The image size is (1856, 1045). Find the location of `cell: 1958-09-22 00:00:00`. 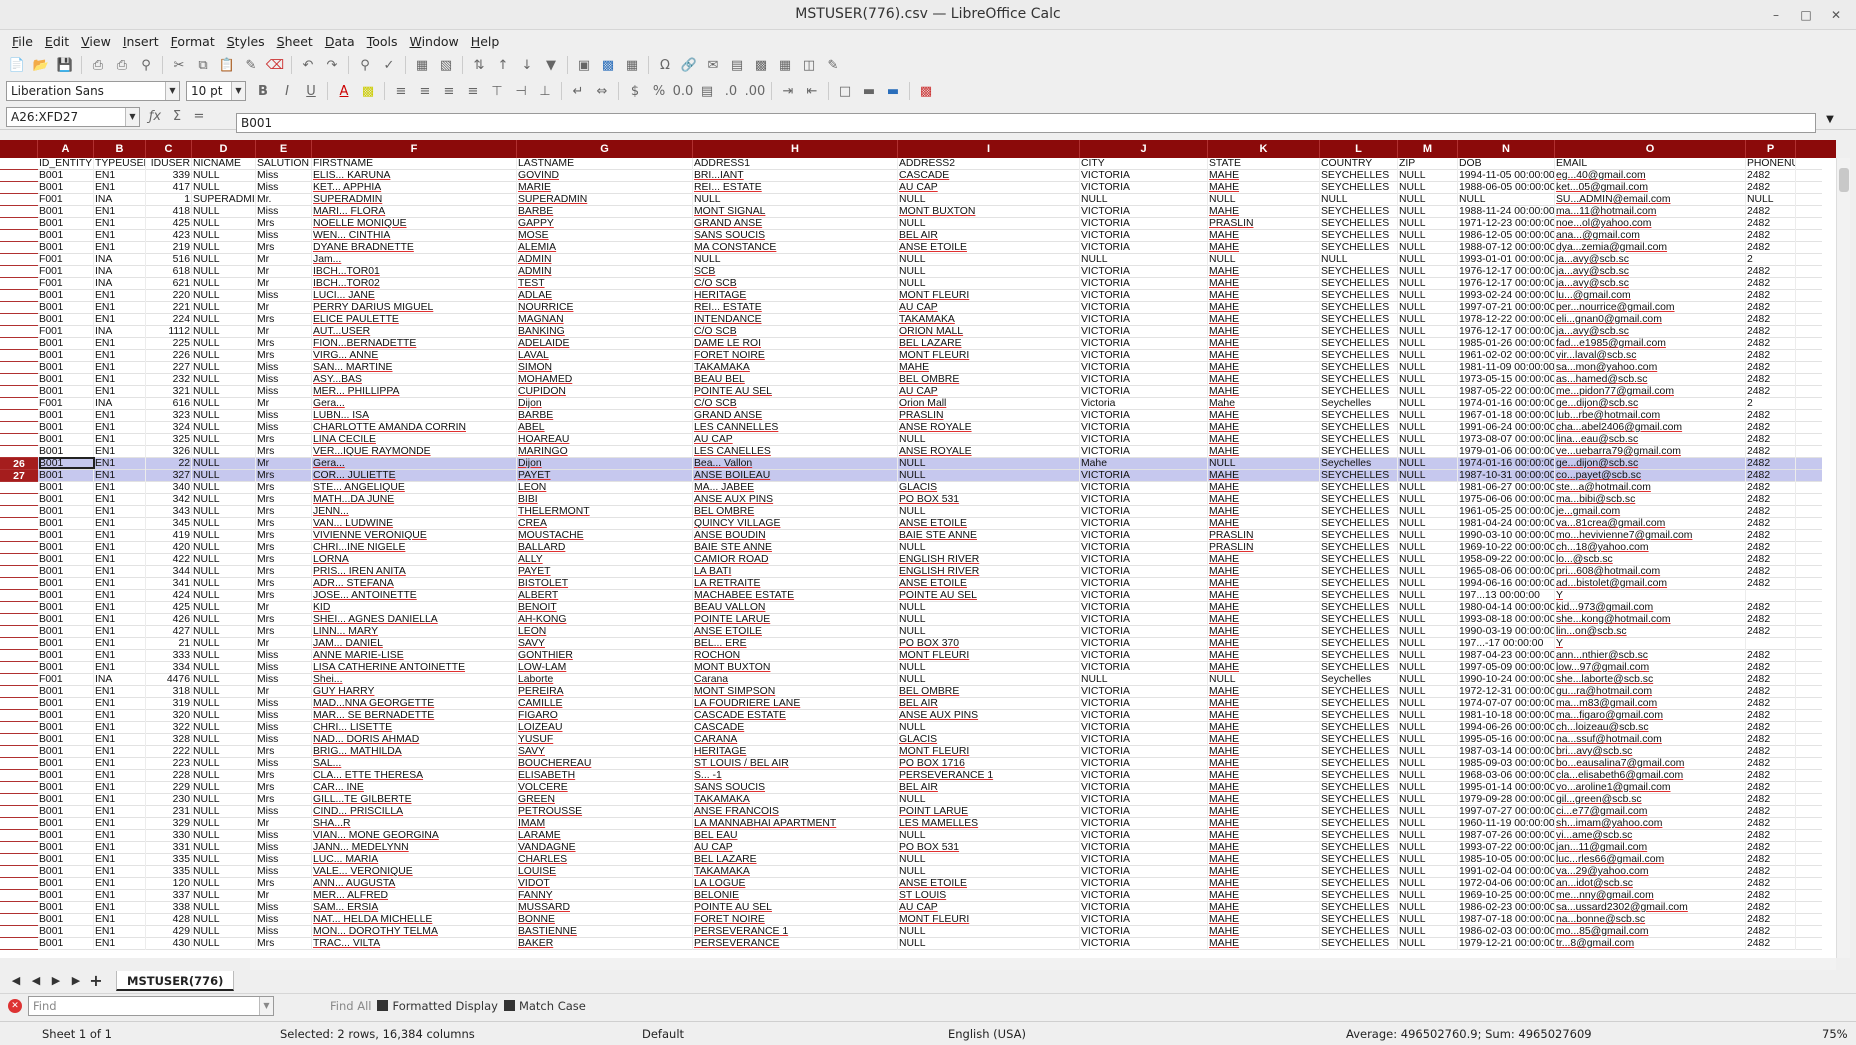

cell: 1958-09-22 00:00:00 is located at coordinates (1506, 560).